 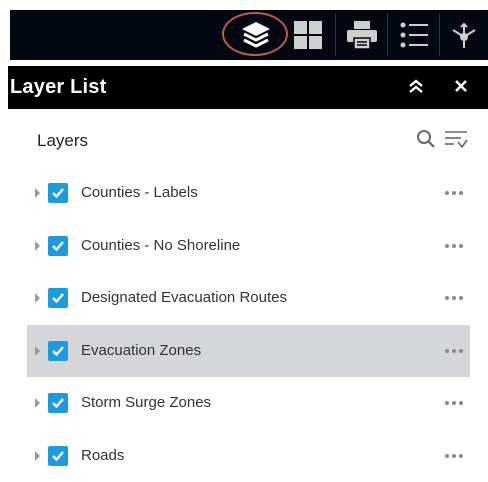 I want to click on search-button, so click(x=426, y=141).